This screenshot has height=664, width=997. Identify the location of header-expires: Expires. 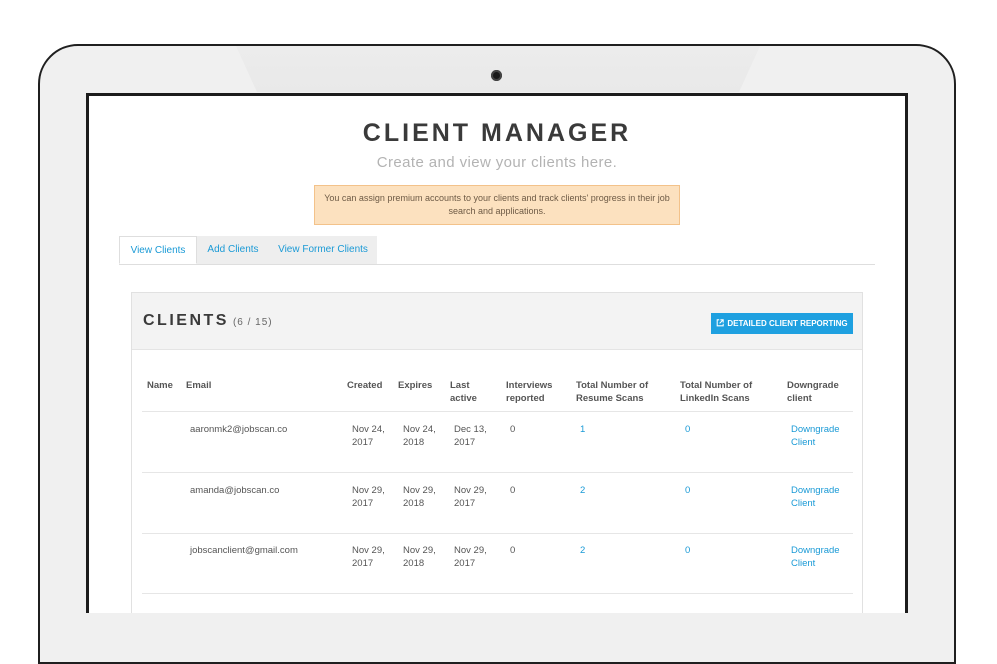
(415, 385).